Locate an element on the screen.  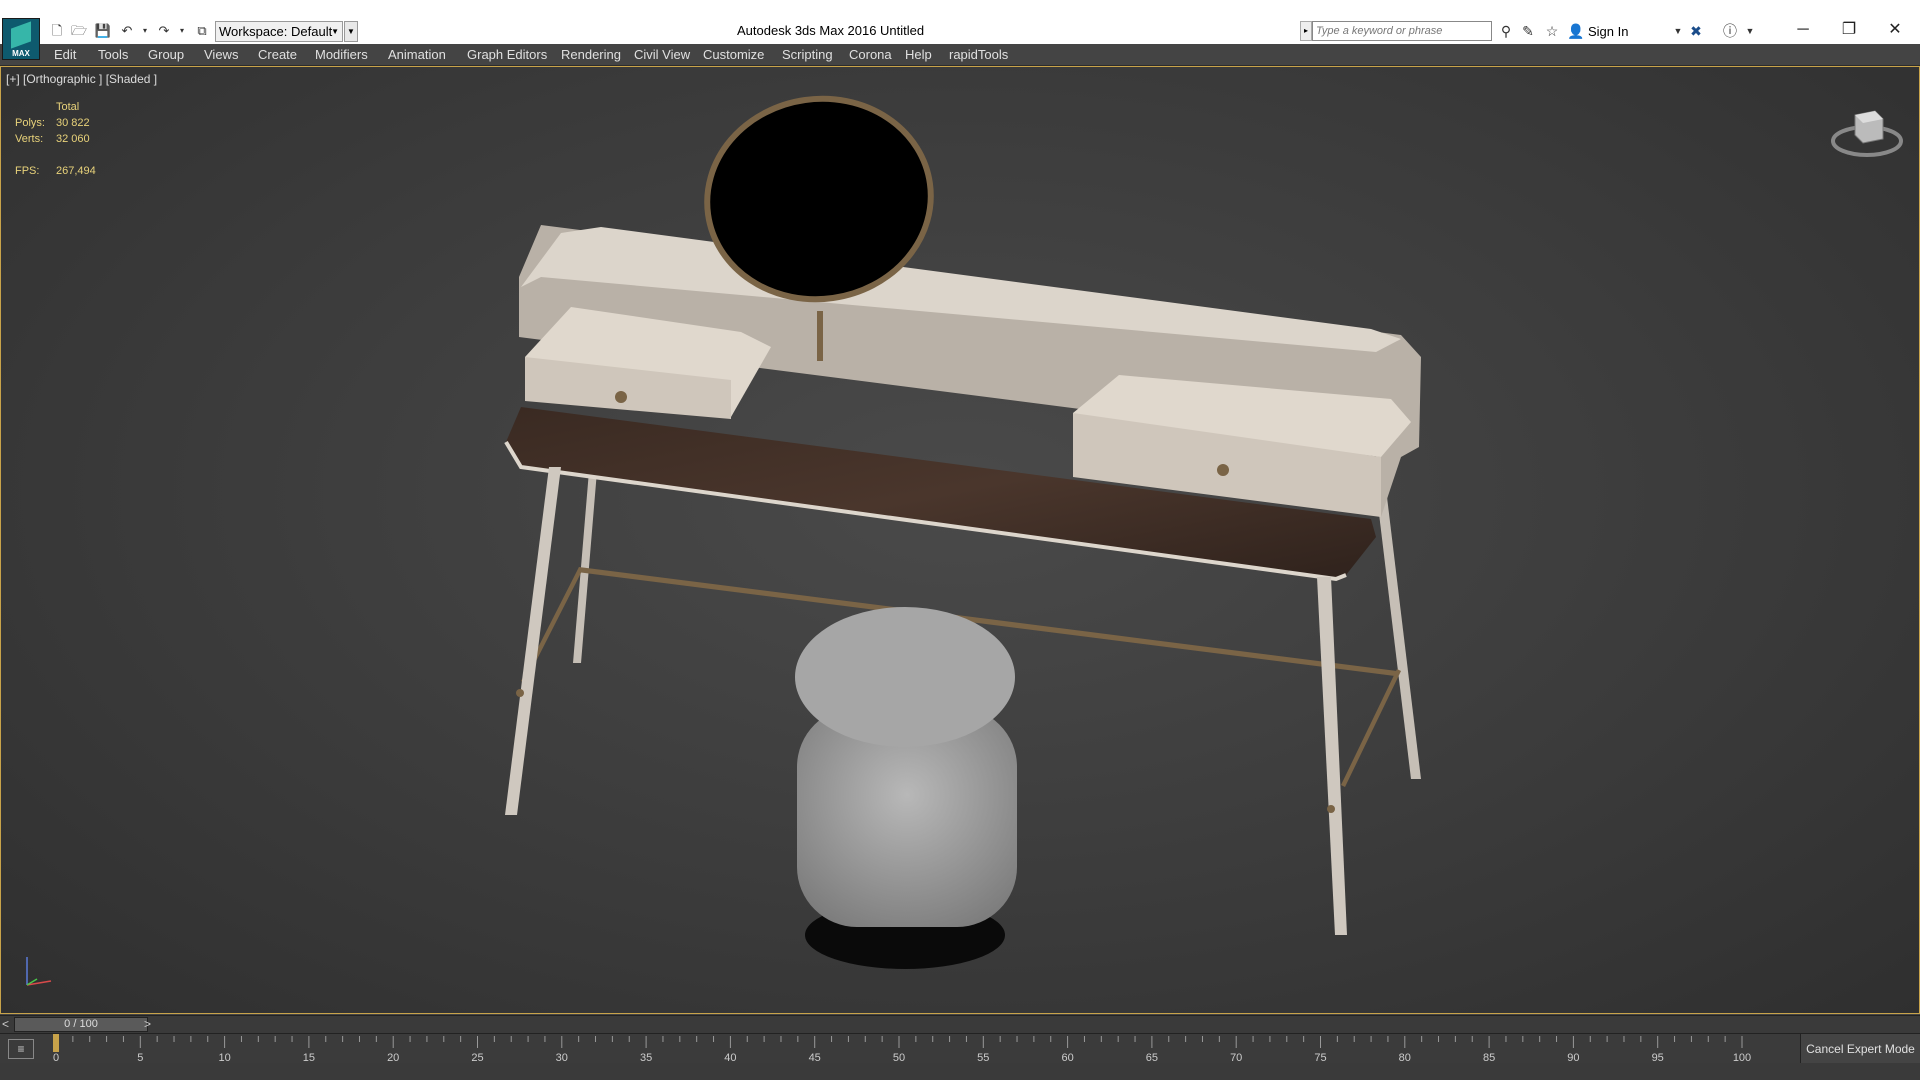
upholstered-pouf is located at coordinates (906, 788).